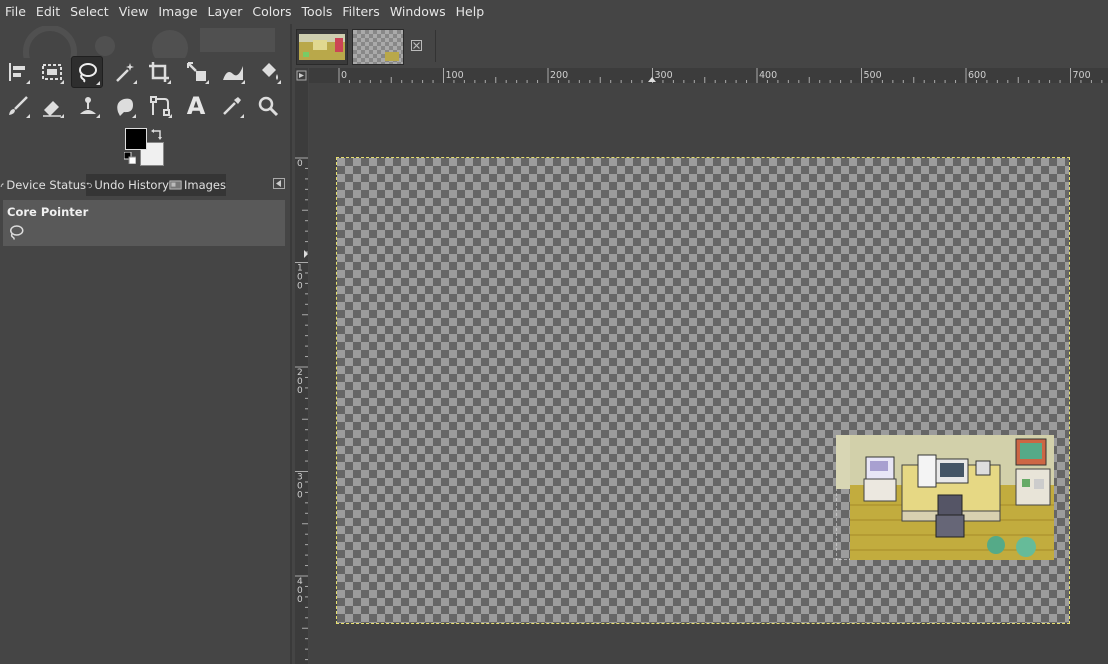 The image size is (1108, 664). I want to click on tab-undo-history: Undo History, so click(127, 185).